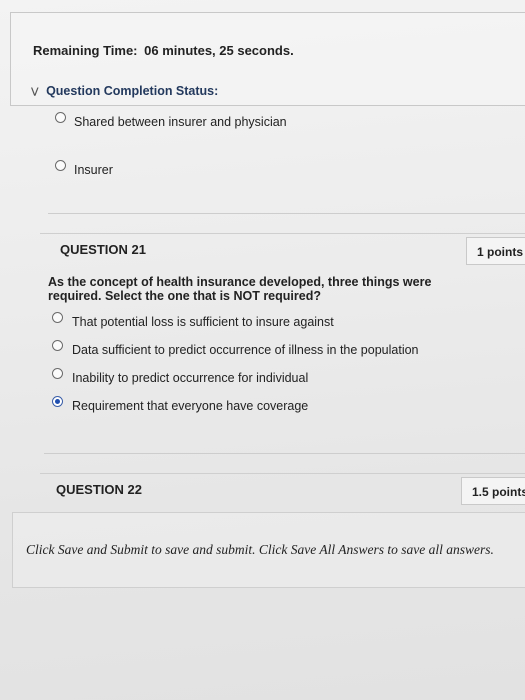 This screenshot has height=700, width=525. I want to click on question-22-title: QUESTION 22, so click(99, 489).